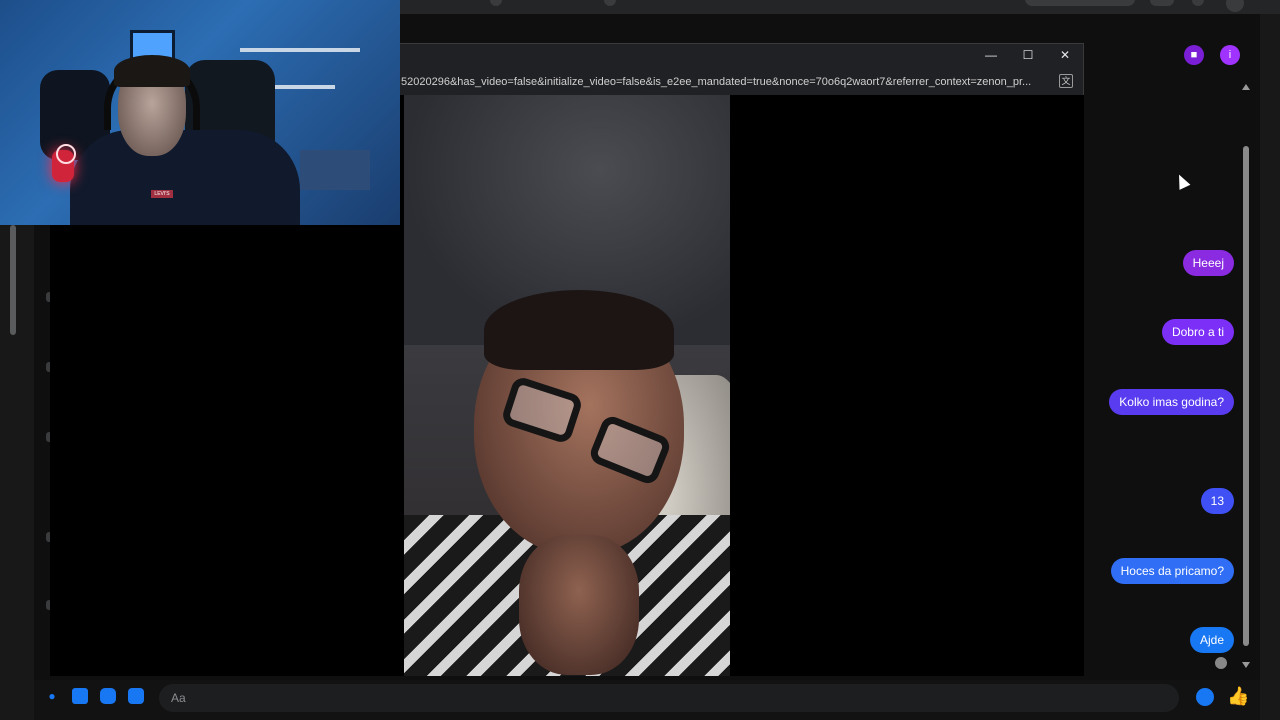 Image resolution: width=1280 pixels, height=720 pixels. What do you see at coordinates (1246, 665) in the screenshot?
I see `scroll-down-arrow-icon` at bounding box center [1246, 665].